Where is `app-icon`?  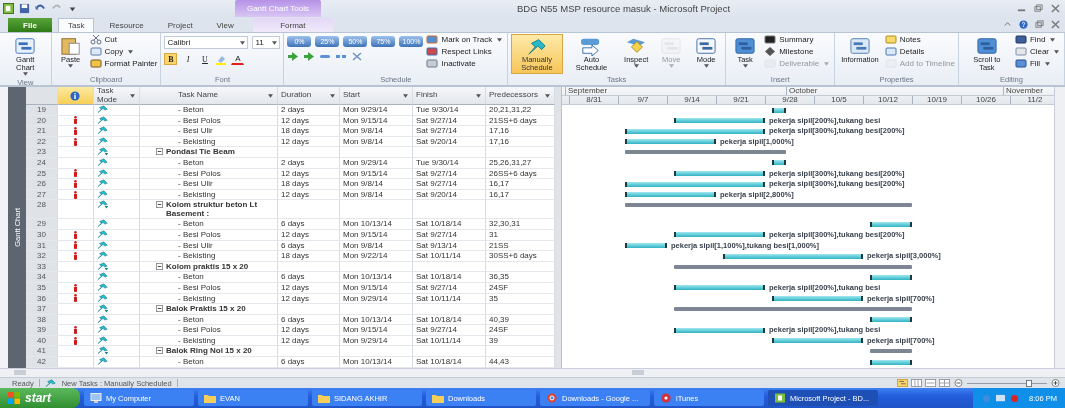 app-icon is located at coordinates (8, 8).